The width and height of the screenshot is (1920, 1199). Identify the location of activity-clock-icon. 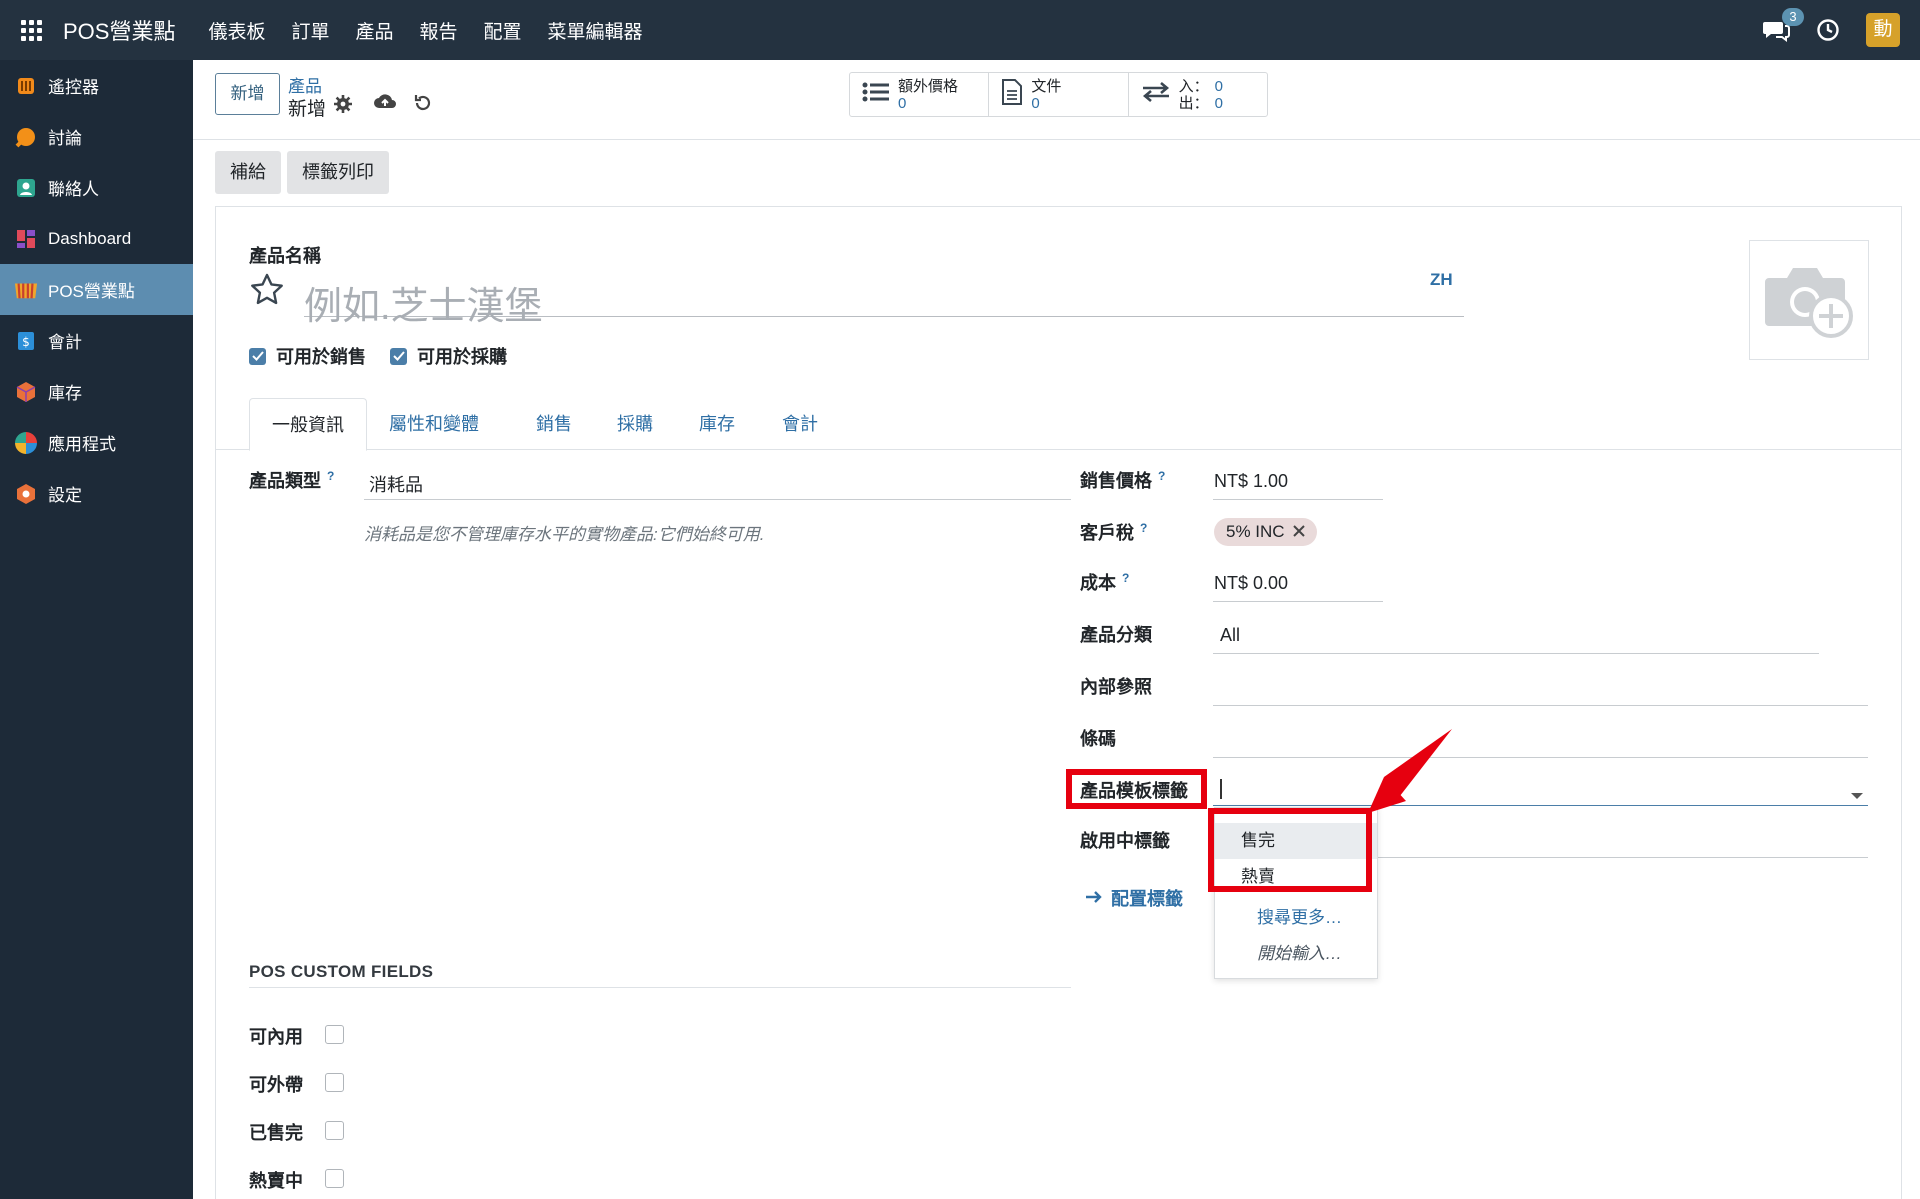
(1828, 30).